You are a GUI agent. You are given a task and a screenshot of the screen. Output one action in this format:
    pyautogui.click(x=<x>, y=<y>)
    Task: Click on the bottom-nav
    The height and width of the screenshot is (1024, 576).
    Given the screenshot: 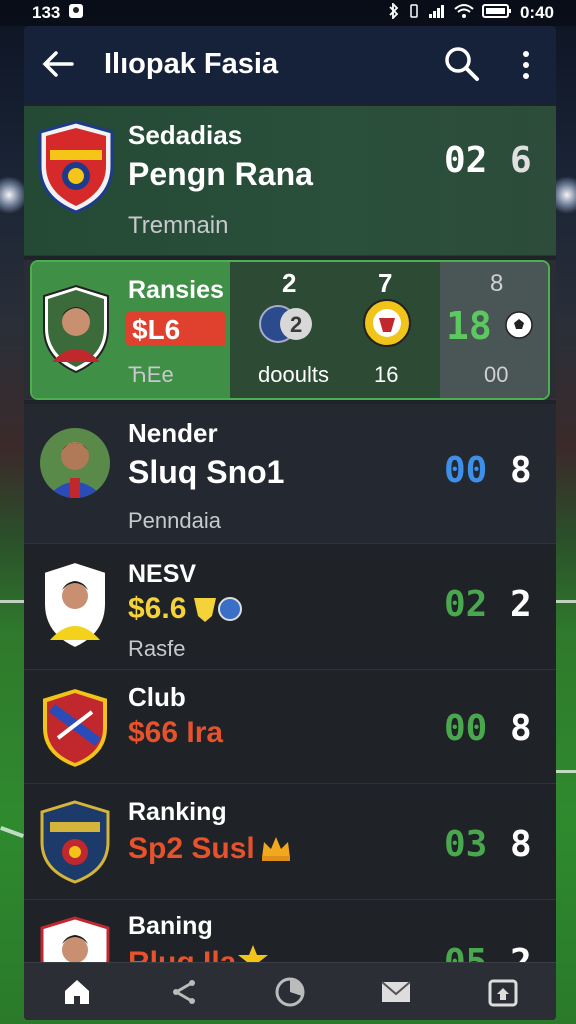 What is the action you would take?
    pyautogui.click(x=290, y=991)
    